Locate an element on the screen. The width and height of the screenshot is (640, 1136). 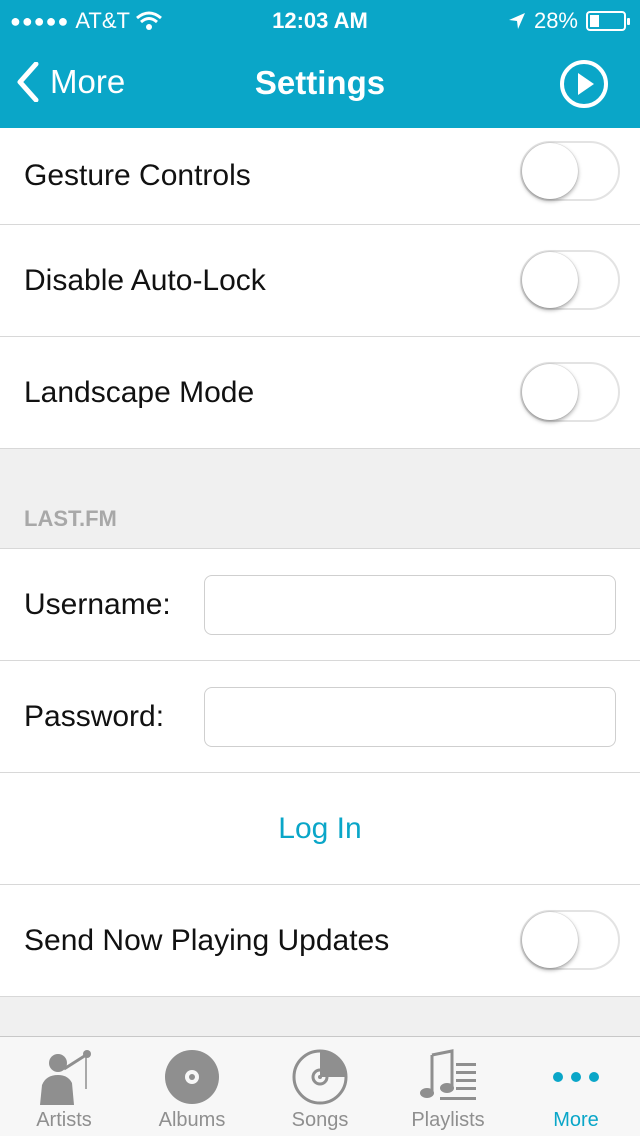
tab-bar: Artists Albums Songs Playlists More is located at coordinates (320, 1086).